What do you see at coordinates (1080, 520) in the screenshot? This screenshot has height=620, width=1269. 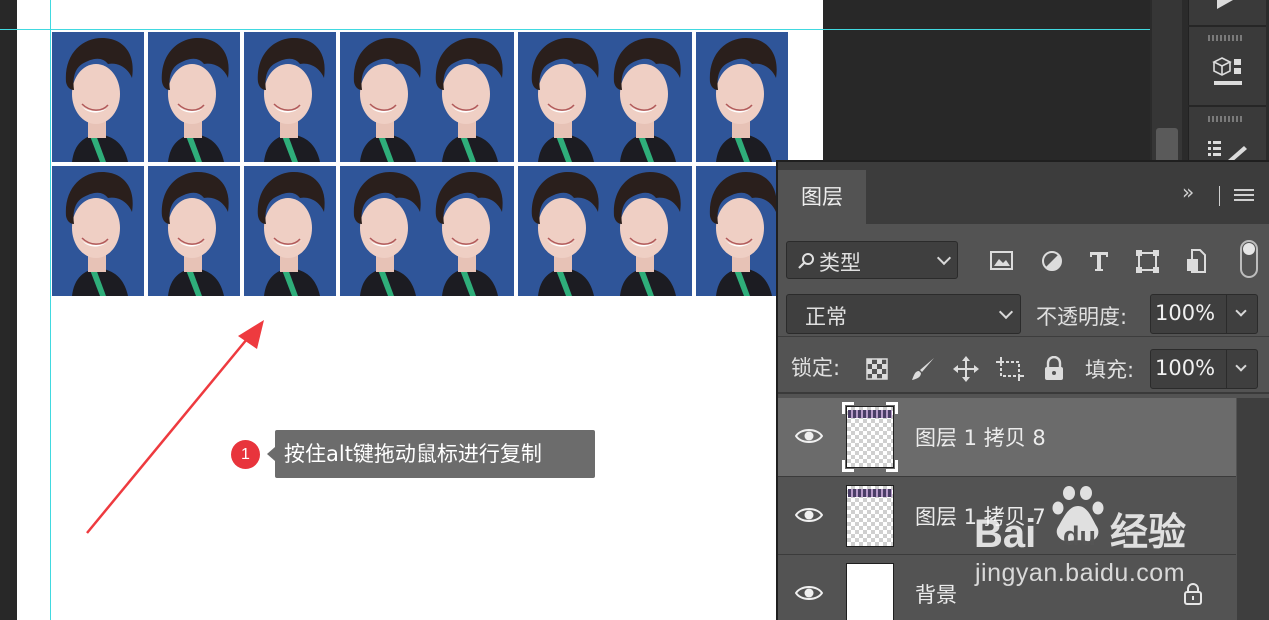 I see `baidu-watermark-logo: Bai du 经验` at bounding box center [1080, 520].